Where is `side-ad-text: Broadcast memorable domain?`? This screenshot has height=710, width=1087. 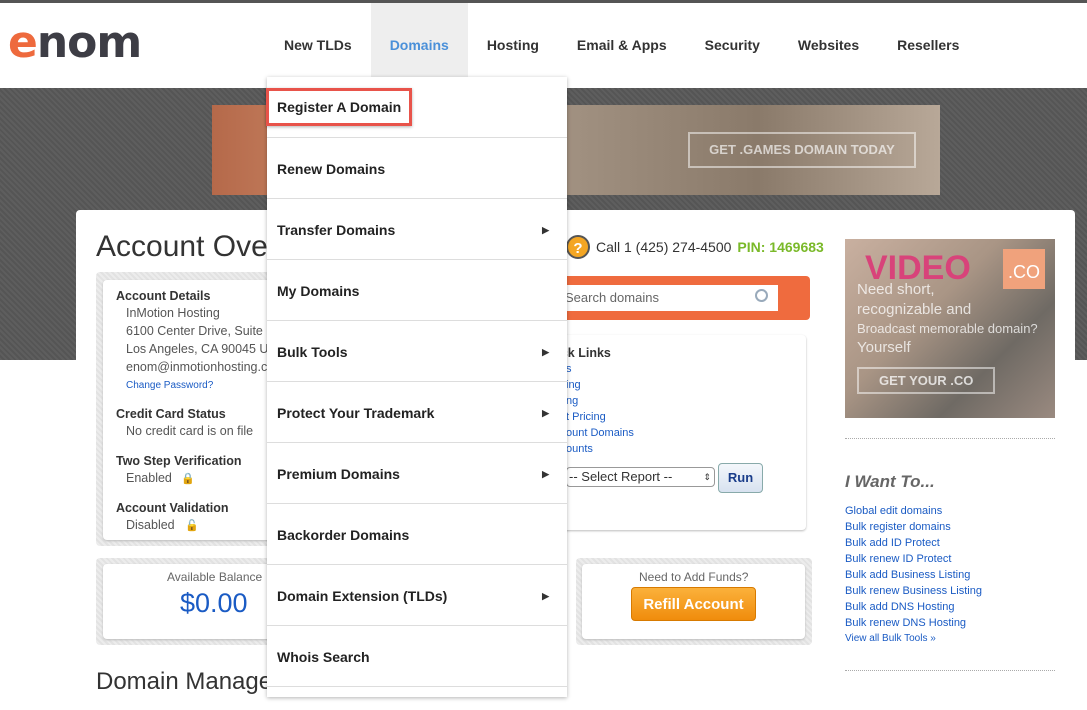
side-ad-text: Broadcast memorable domain? is located at coordinates (947, 328).